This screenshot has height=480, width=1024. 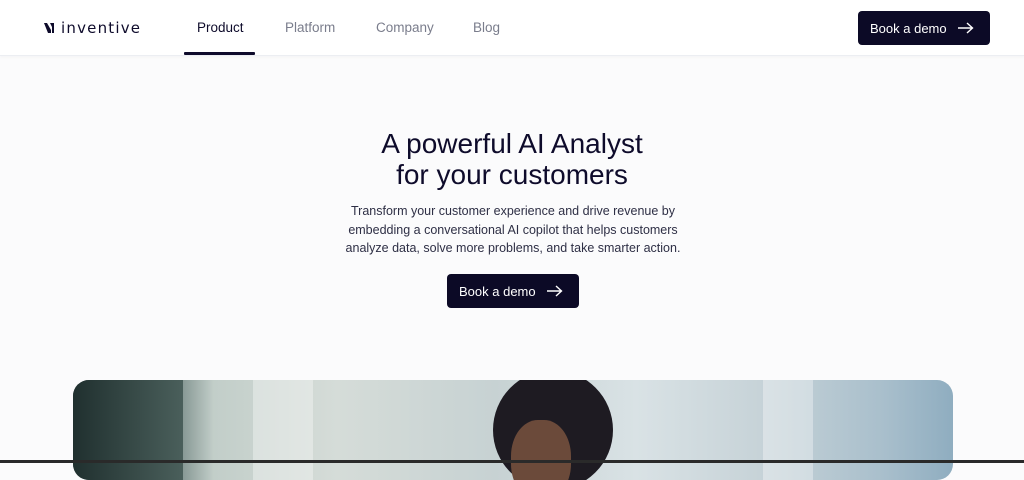 I want to click on book-demo-nav-label: Book a demo, so click(x=908, y=28).